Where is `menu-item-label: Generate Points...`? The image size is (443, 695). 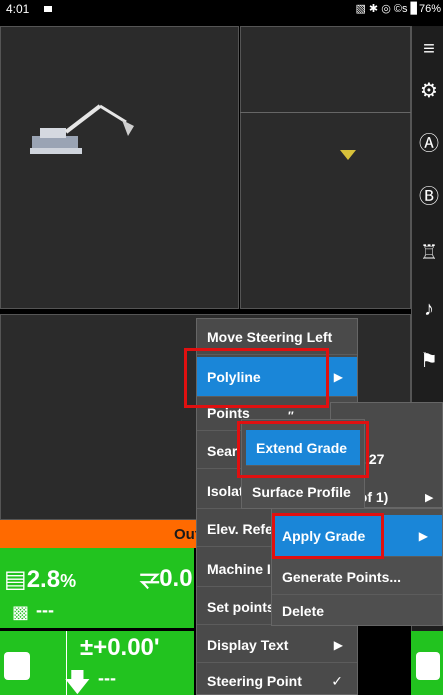
menu-item-label: Generate Points... is located at coordinates (342, 577).